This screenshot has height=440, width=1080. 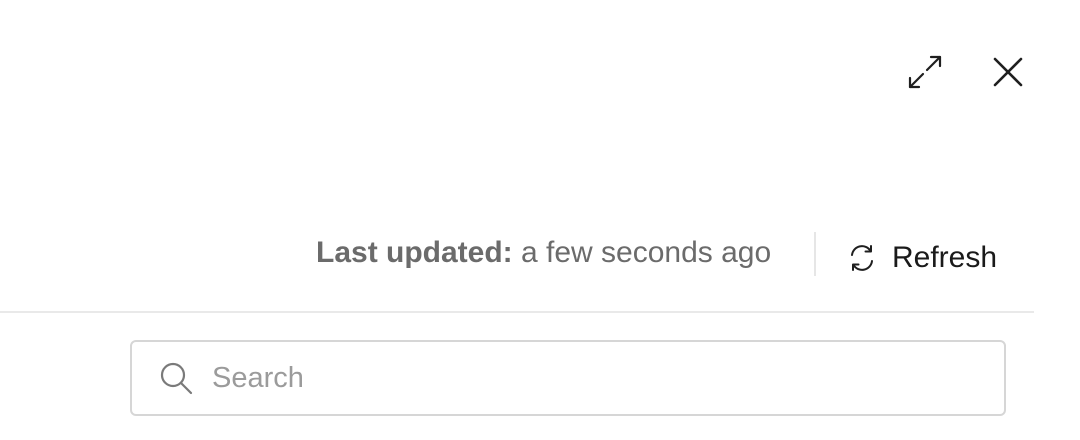 I want to click on last-updated-value: a few seconds ago, so click(x=646, y=252).